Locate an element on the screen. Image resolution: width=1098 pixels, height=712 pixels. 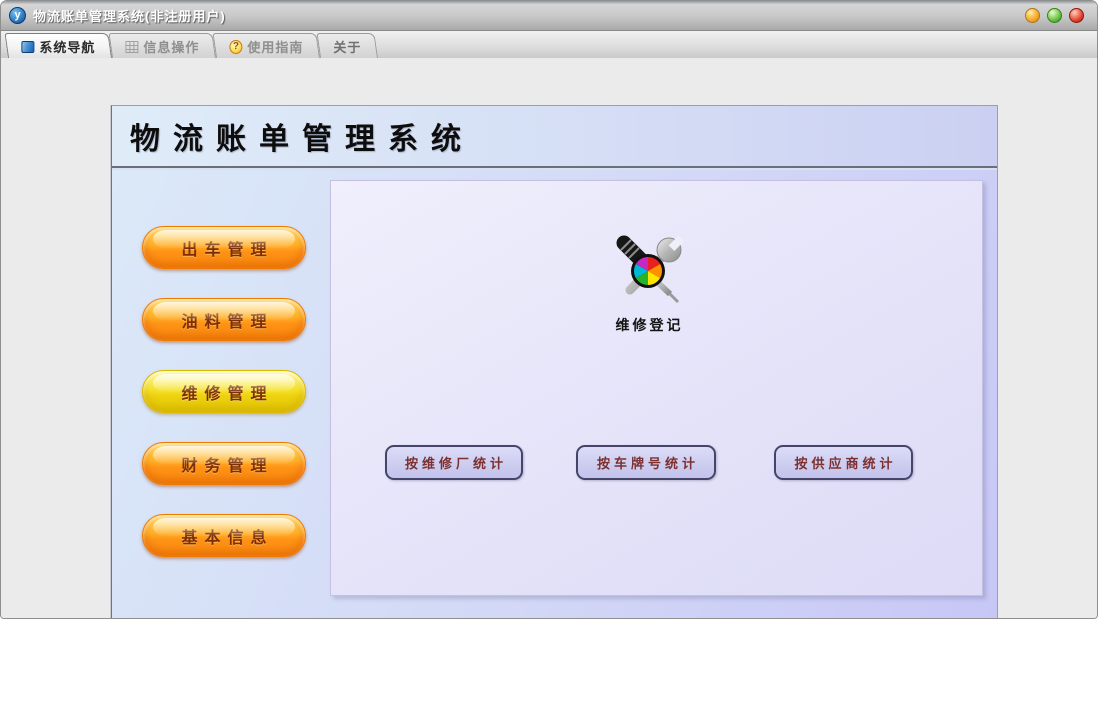
tab-bar: 系统导航 信息操作 ? 使用指南 关于 is located at coordinates (549, 44).